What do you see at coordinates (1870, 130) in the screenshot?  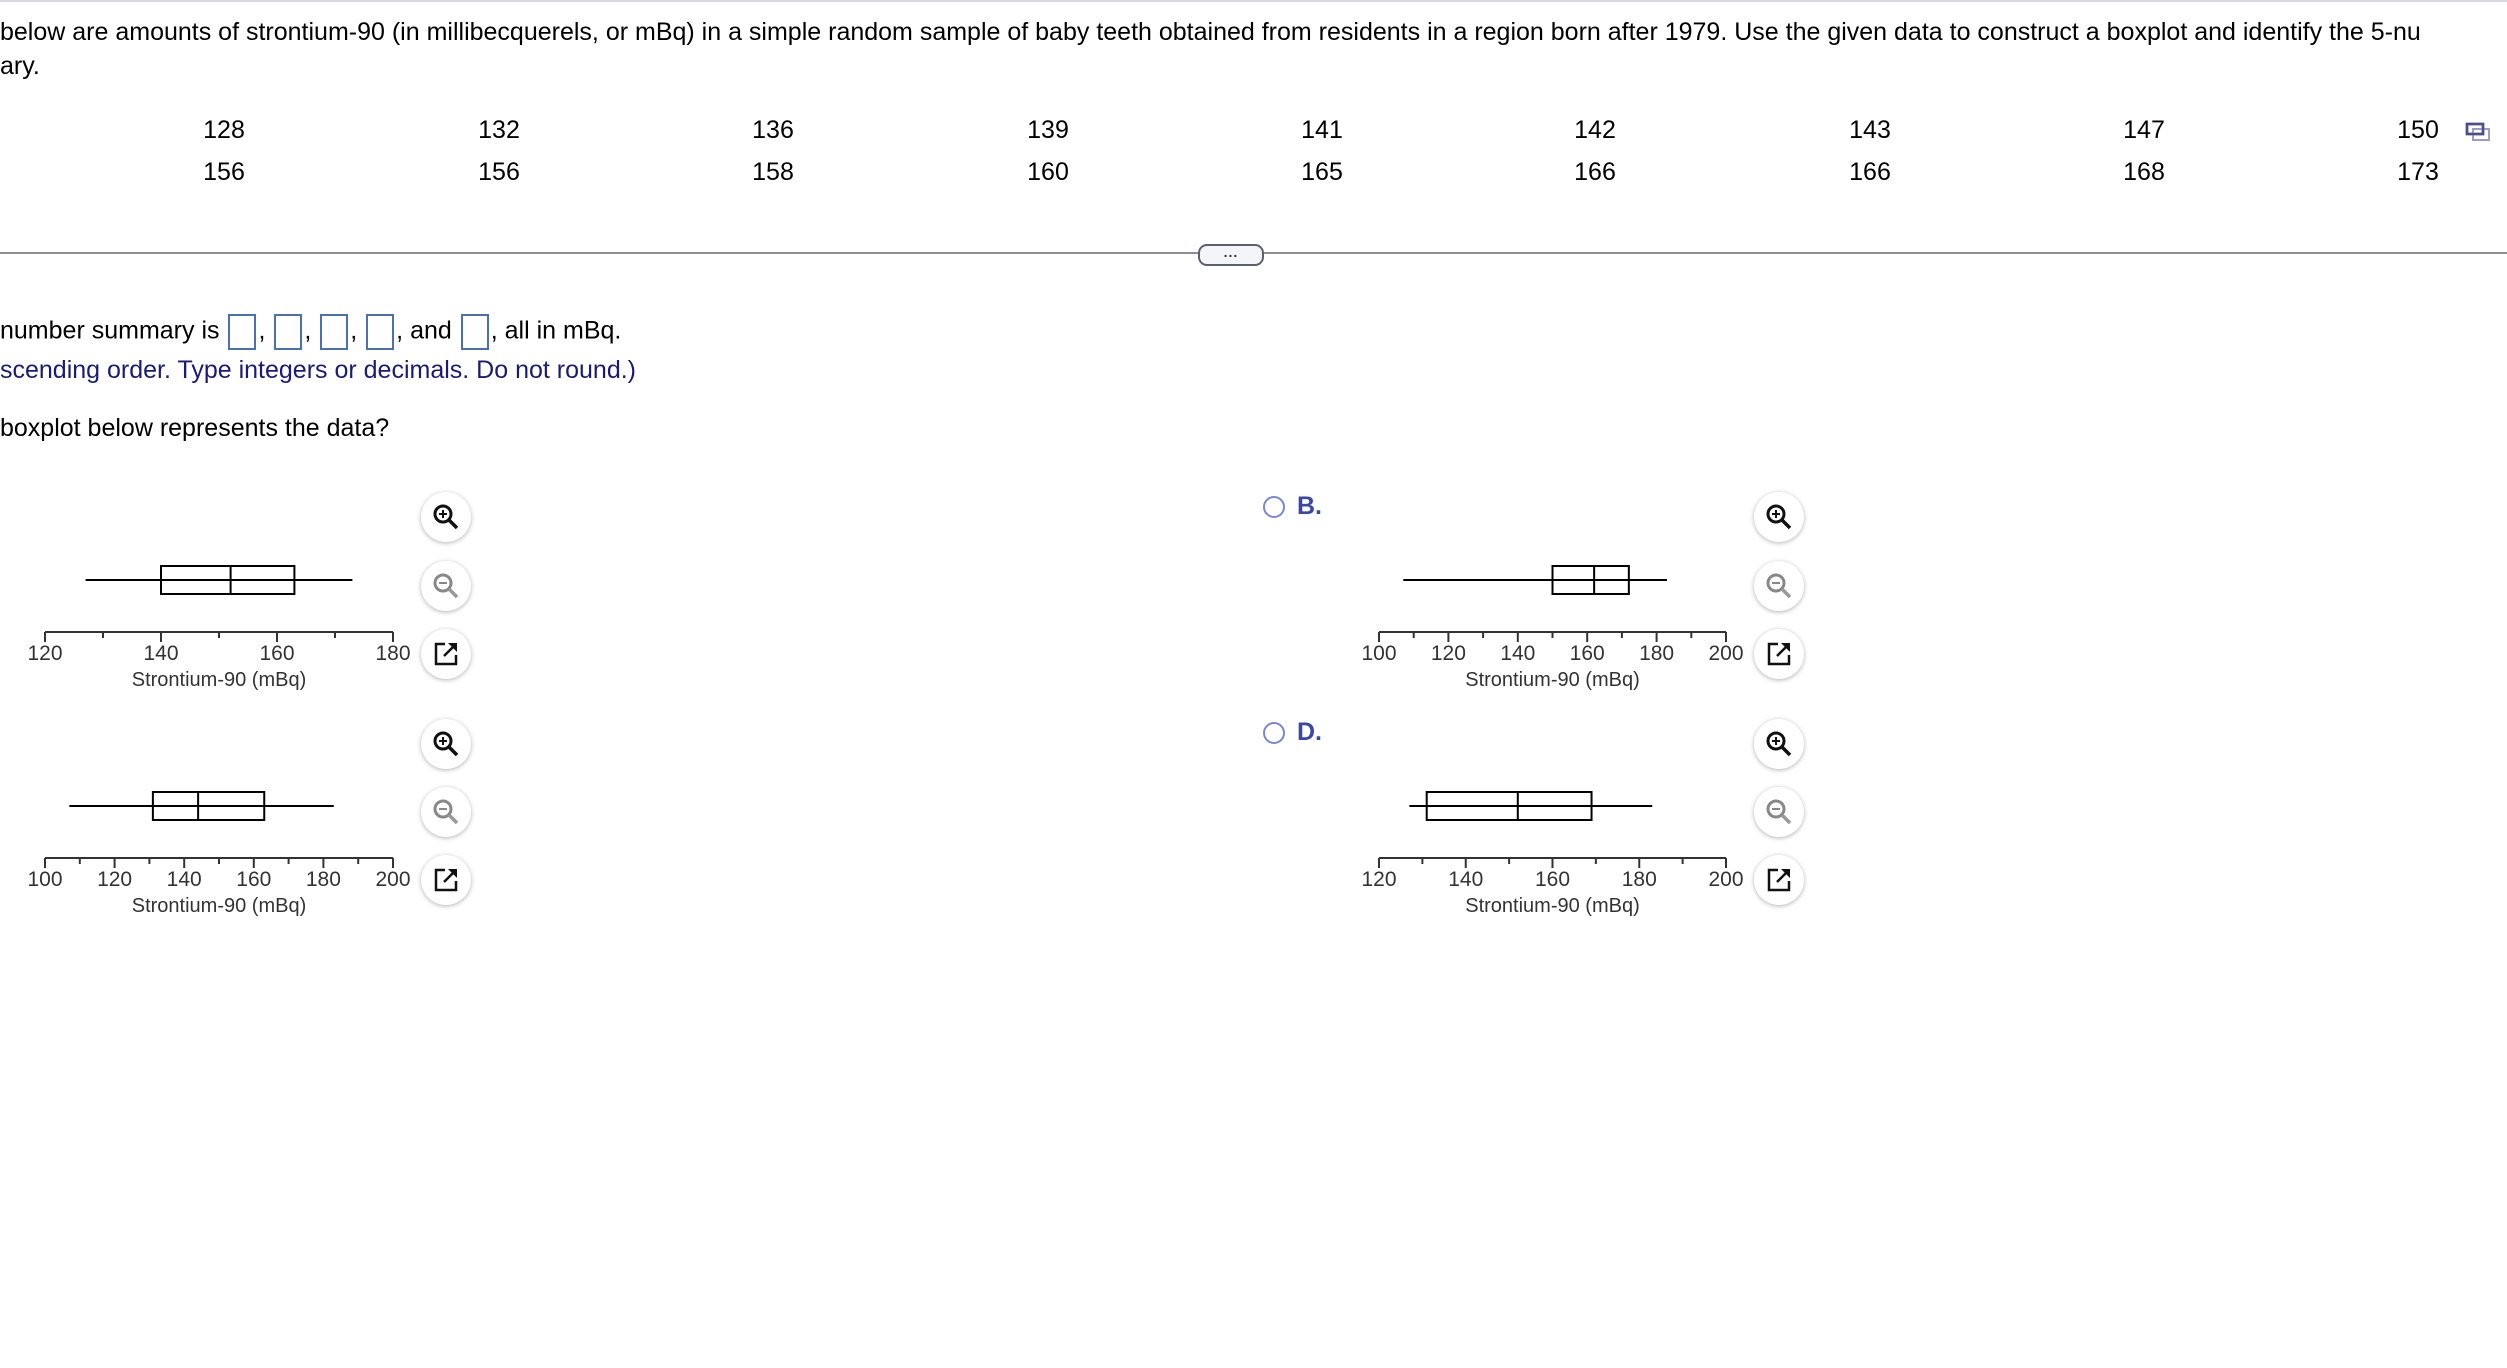 I see `table-cell: 143` at bounding box center [1870, 130].